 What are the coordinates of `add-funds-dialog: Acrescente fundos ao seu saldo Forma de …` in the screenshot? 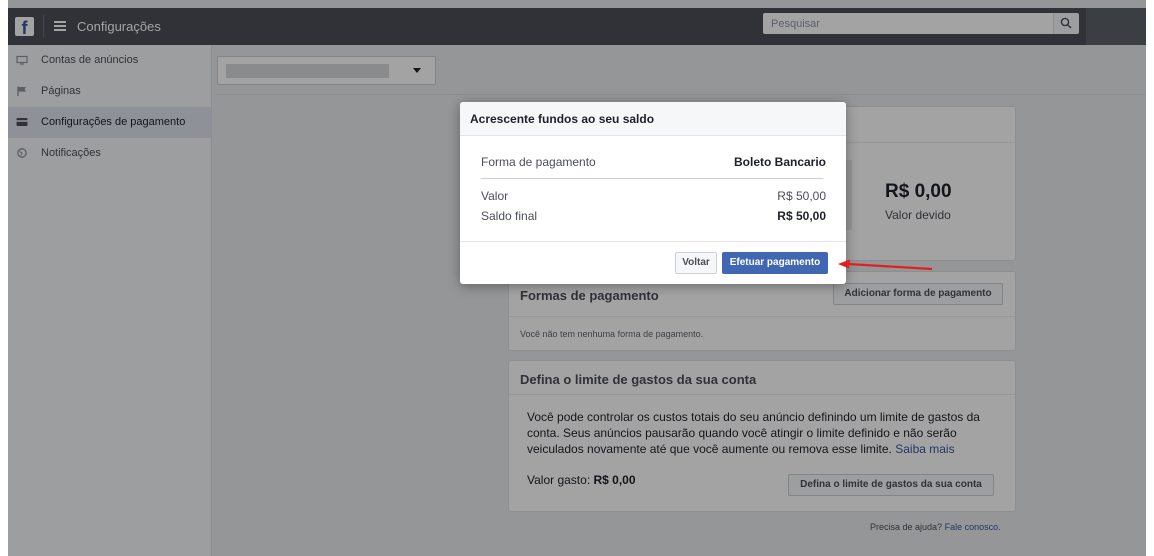 It's located at (653, 193).